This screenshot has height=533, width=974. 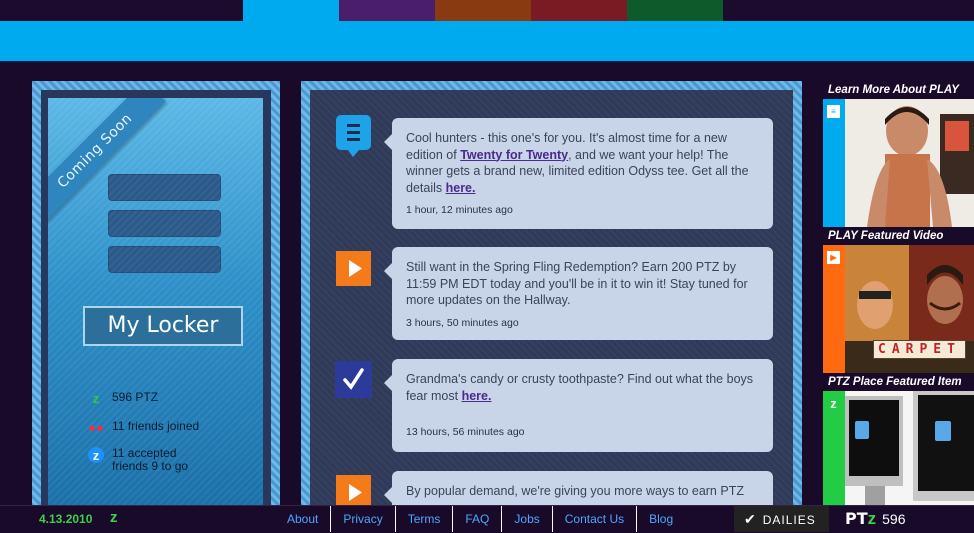 I want to click on header-banner, so click(x=487, y=42).